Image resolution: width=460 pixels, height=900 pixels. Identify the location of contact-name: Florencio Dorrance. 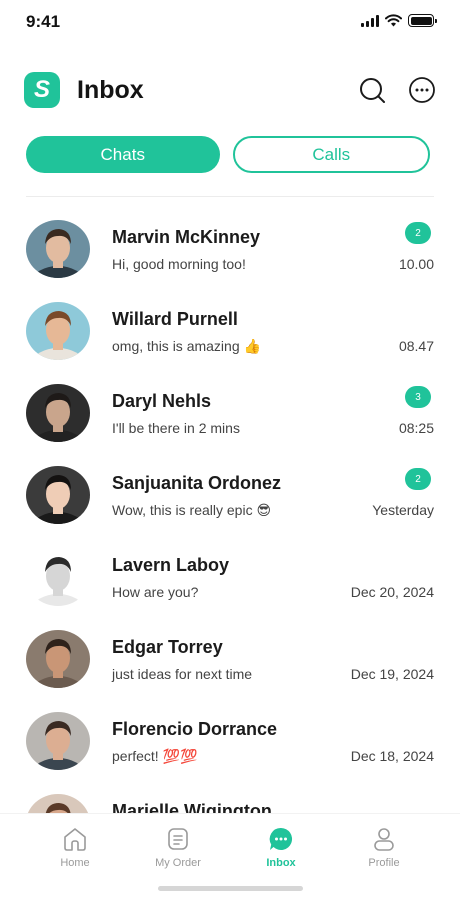
(195, 729).